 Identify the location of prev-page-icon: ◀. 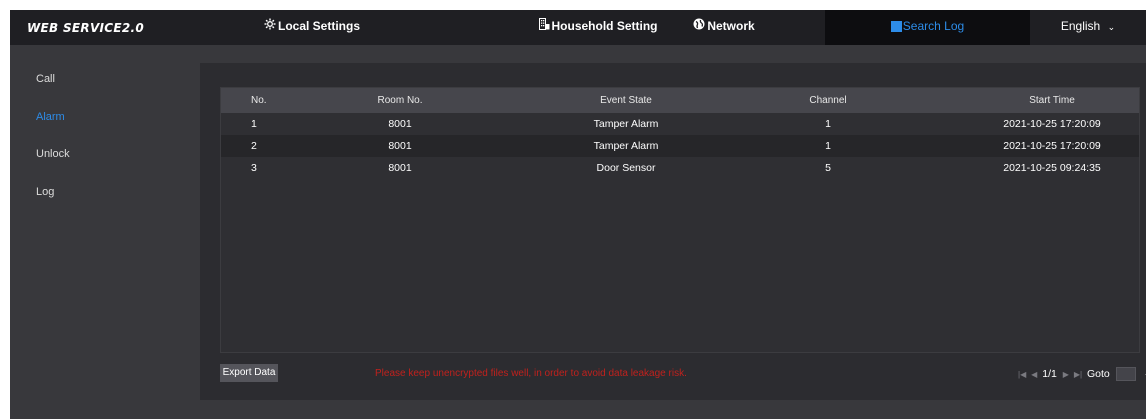
(1034, 375).